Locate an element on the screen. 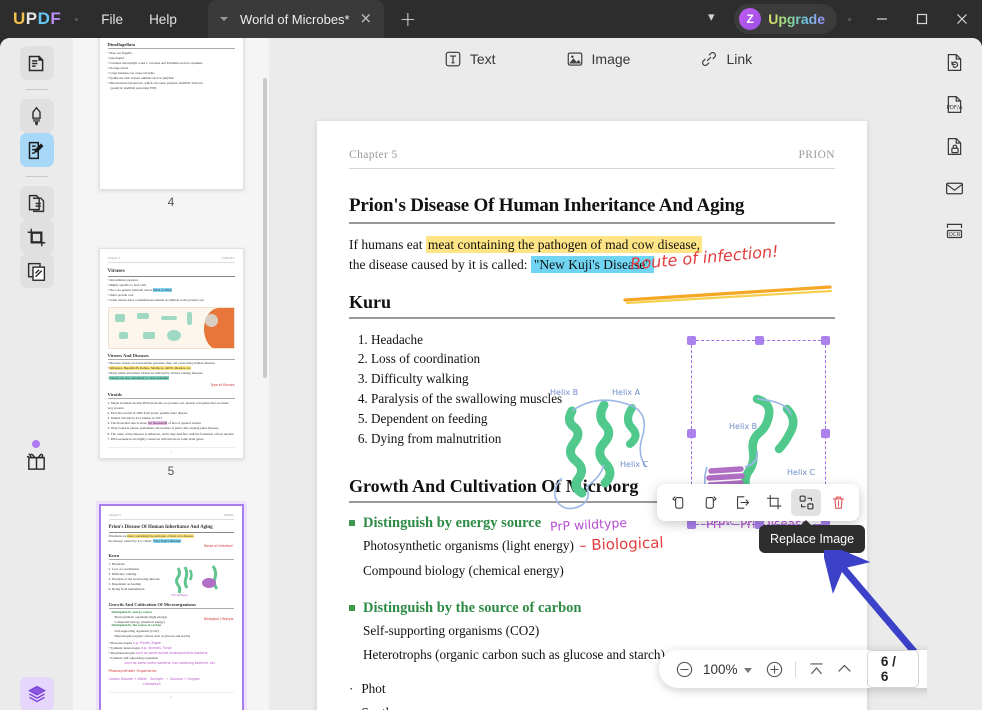 The width and height of the screenshot is (982, 710). pdf-a-button: PDF/A is located at coordinates (955, 104).